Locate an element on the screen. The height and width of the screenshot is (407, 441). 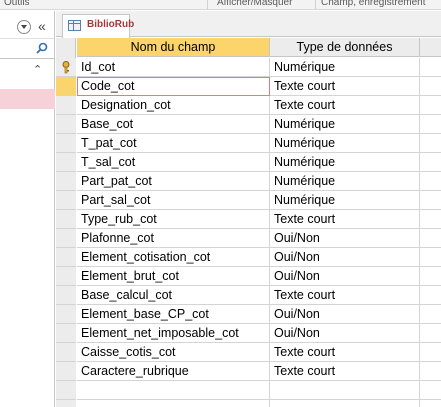
table-row: Designation_cot Texte court is located at coordinates (248, 105).